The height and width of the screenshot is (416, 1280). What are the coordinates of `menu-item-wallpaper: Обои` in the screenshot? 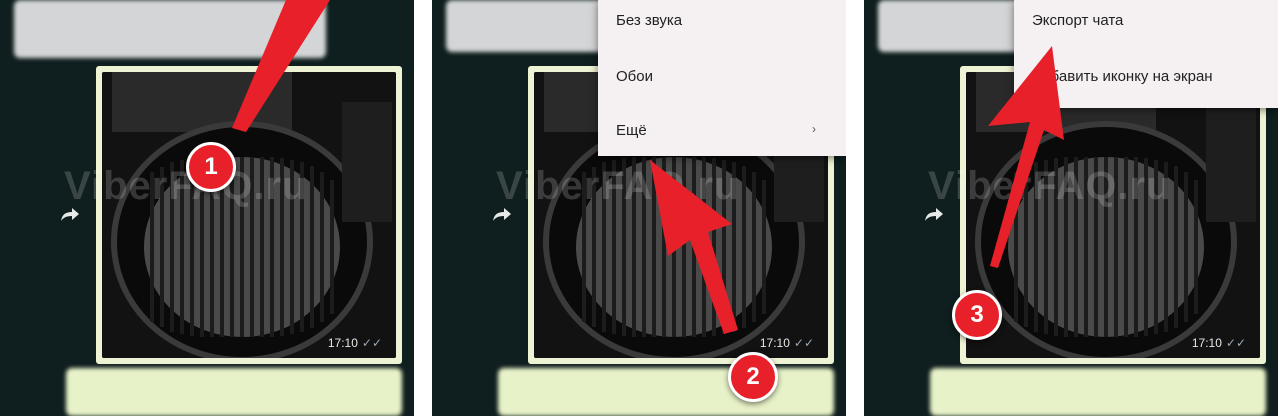 It's located at (634, 76).